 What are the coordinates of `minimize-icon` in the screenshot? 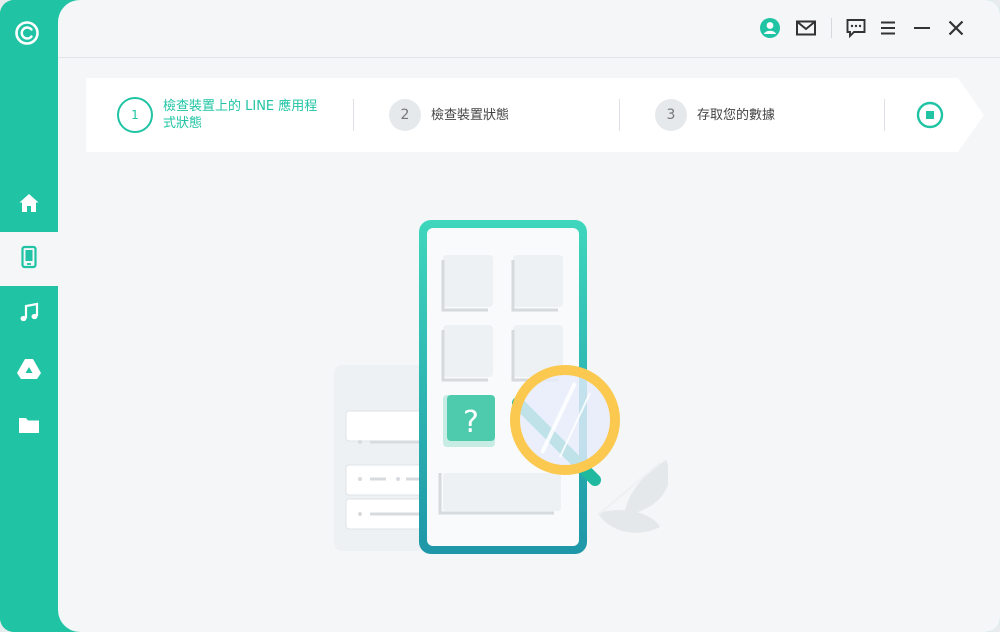 It's located at (922, 28).